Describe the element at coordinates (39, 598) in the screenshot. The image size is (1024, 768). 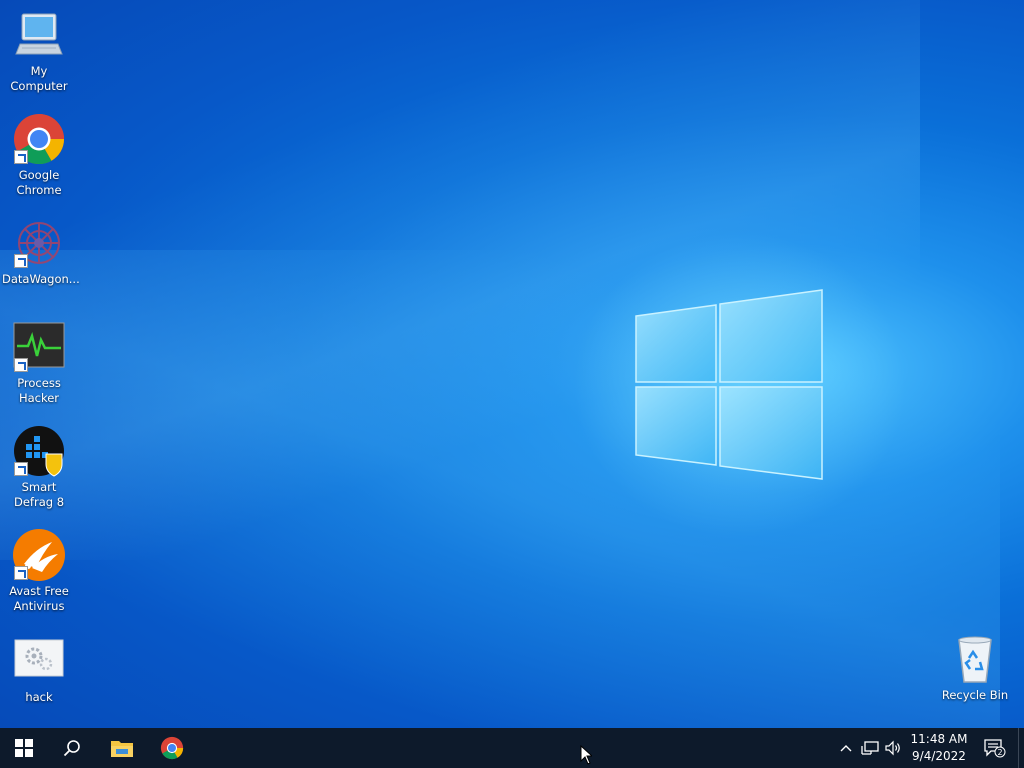
I see `desktop-icon-label: Avast Free Antivirus` at that location.